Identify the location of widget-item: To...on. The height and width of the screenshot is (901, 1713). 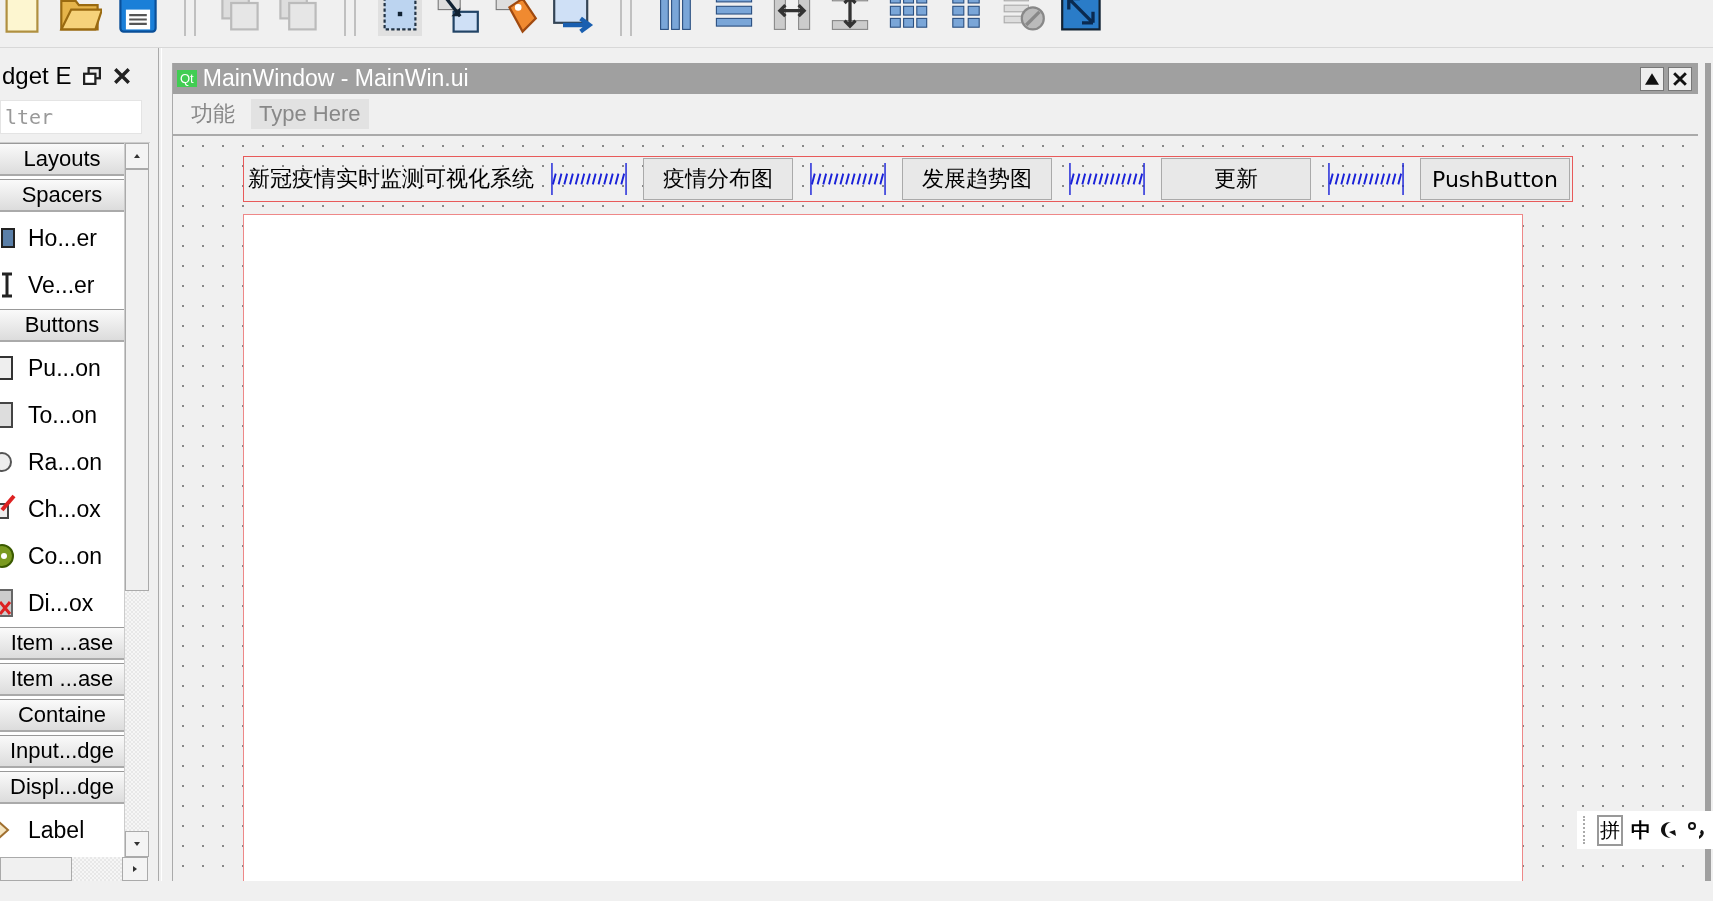
(63, 415).